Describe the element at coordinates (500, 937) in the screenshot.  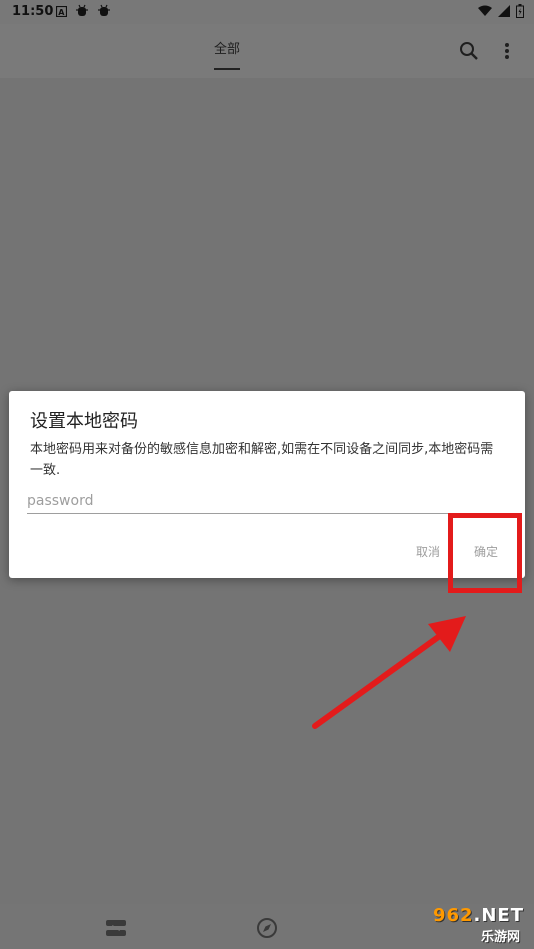
I see `watermark-subtitle: 乐游网` at that location.